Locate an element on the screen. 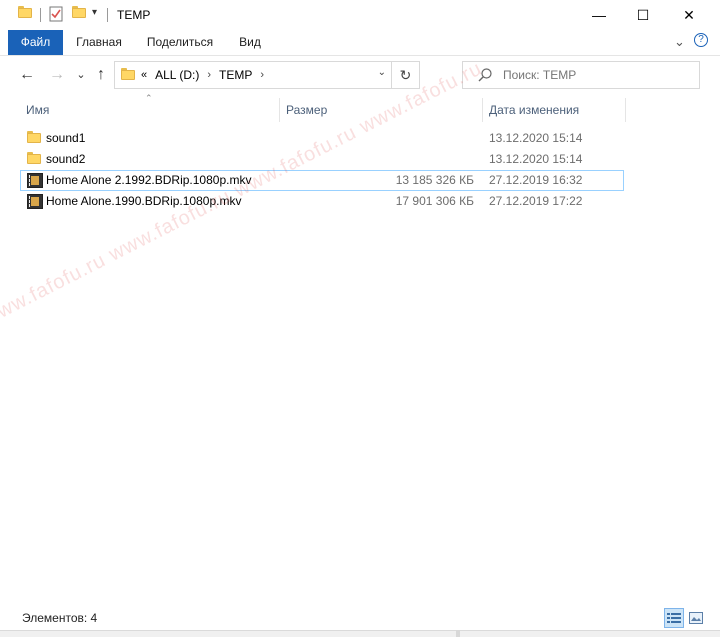 This screenshot has width=720, height=637. address-overflow-icon: « is located at coordinates (144, 75).